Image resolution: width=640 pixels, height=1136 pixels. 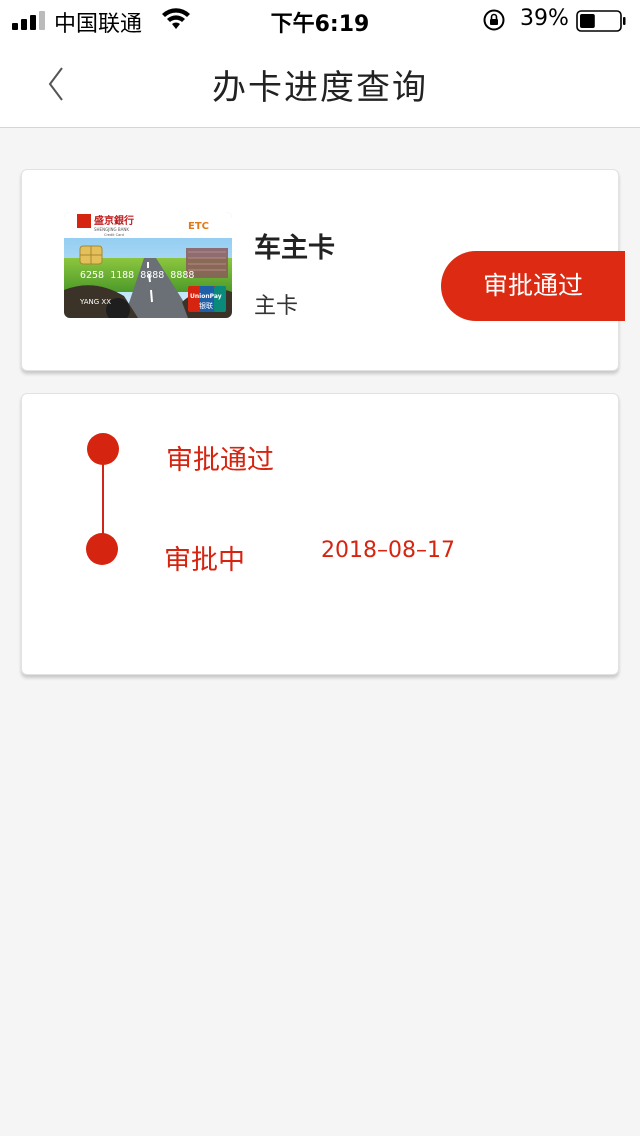 I want to click on card-holder: YANG XX, so click(x=95, y=302).